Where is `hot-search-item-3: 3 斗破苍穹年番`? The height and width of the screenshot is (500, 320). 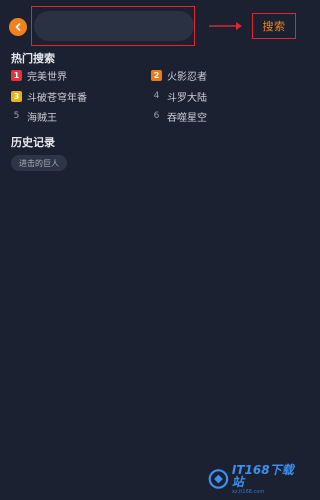
hot-search-item-3: 3 斗破苍穹年番 is located at coordinates (49, 96).